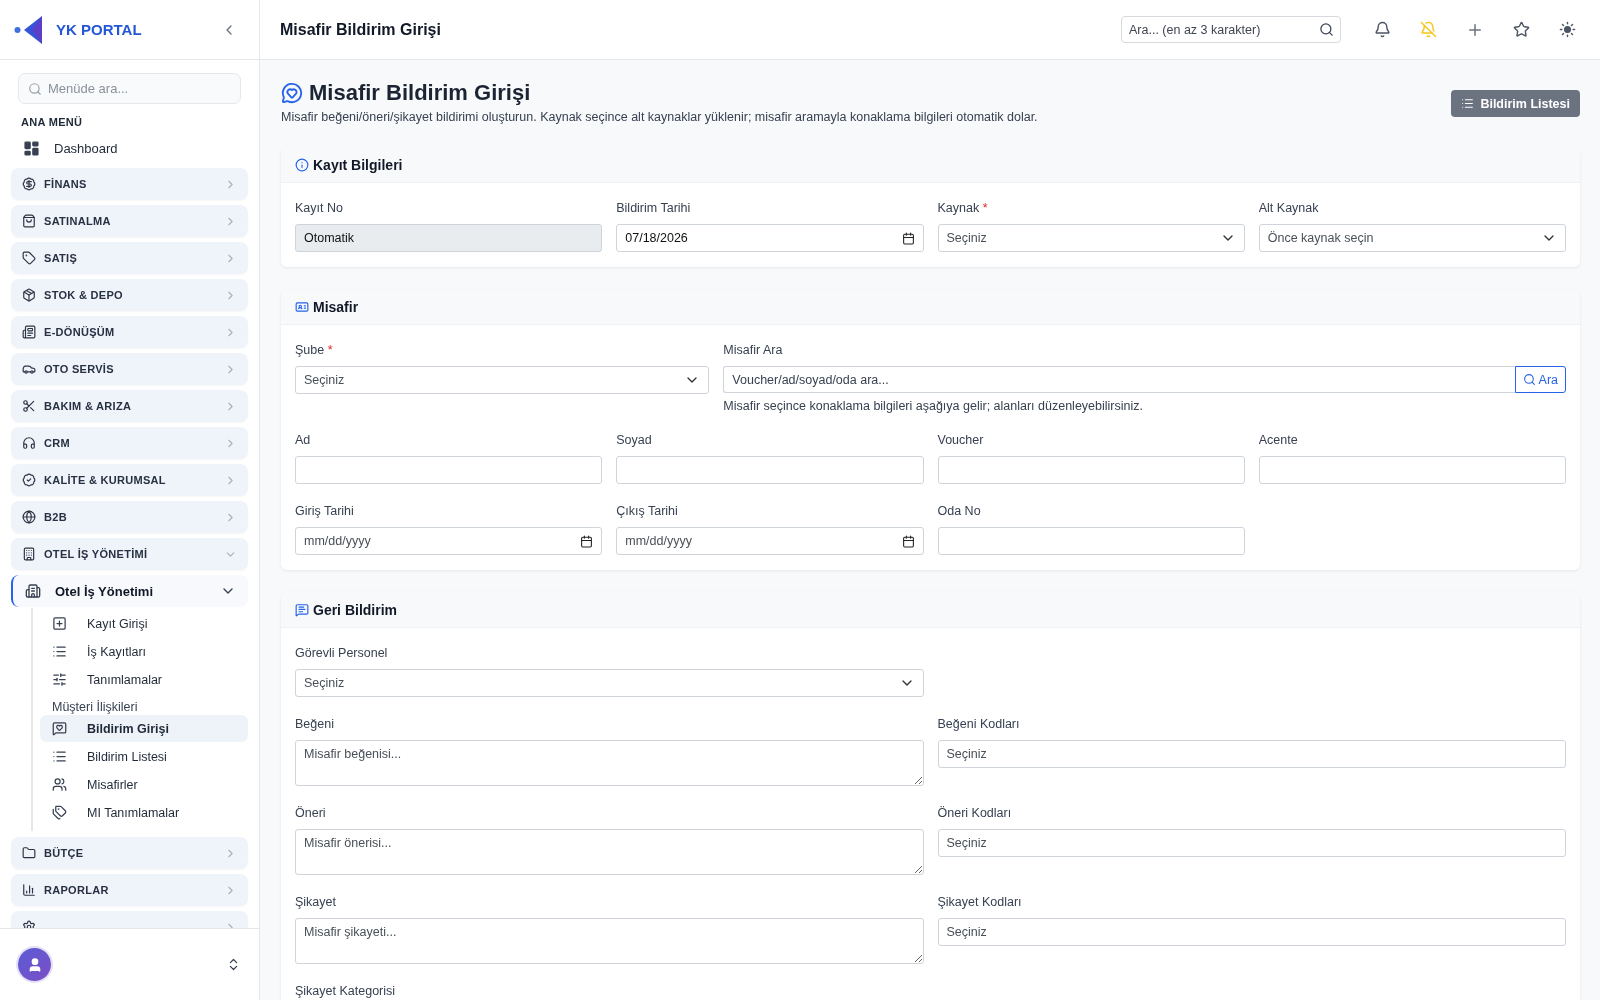  I want to click on nav-group: BAKIM & ARIZA, so click(129, 406).